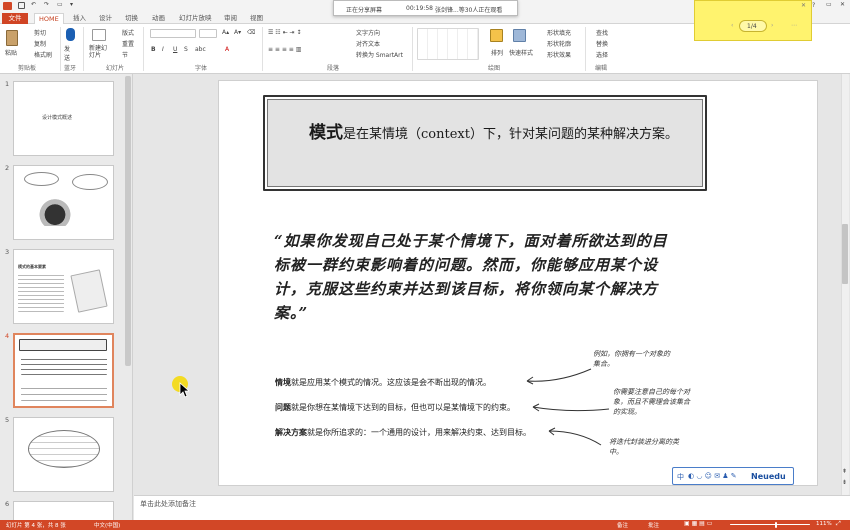 The image size is (850, 530). I want to click on close-icon: ✕, so click(842, 4).